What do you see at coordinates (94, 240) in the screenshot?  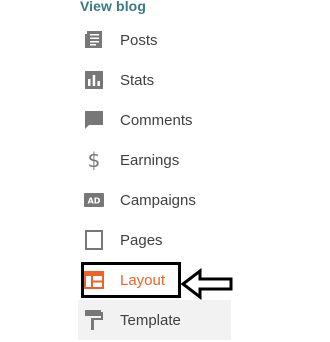 I see `page-icon` at bounding box center [94, 240].